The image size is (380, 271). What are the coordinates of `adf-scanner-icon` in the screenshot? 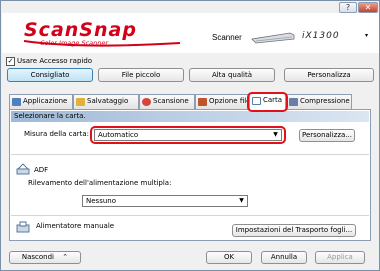 It's located at (23, 169).